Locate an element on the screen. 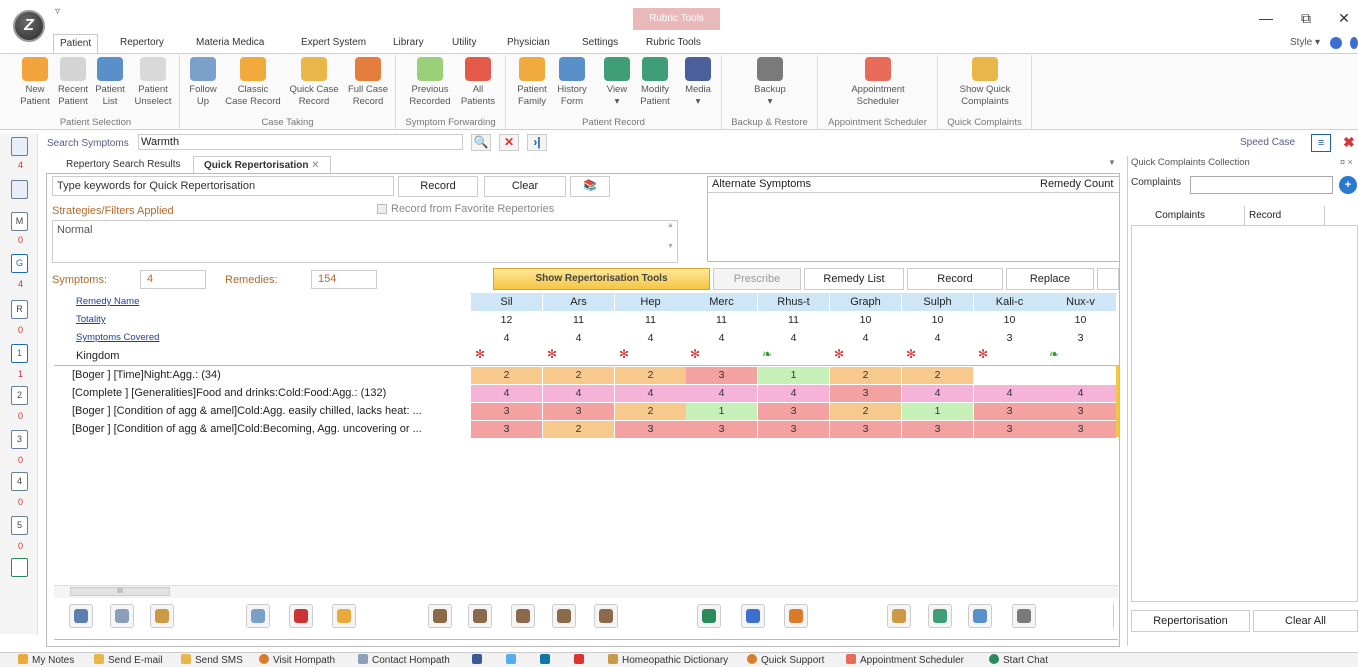  remedy-header-ars: Ars is located at coordinates (578, 302).